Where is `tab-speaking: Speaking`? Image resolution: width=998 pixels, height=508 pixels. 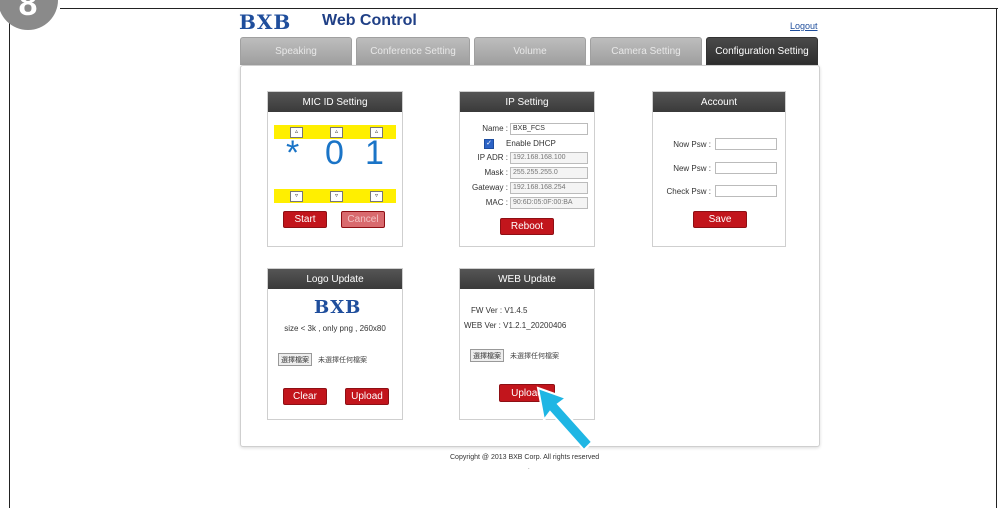 tab-speaking: Speaking is located at coordinates (296, 51).